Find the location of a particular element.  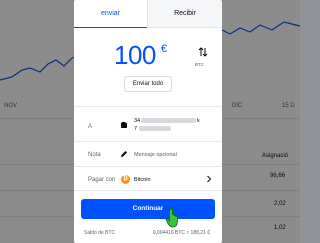

continue-button: Continuar is located at coordinates (148, 209).